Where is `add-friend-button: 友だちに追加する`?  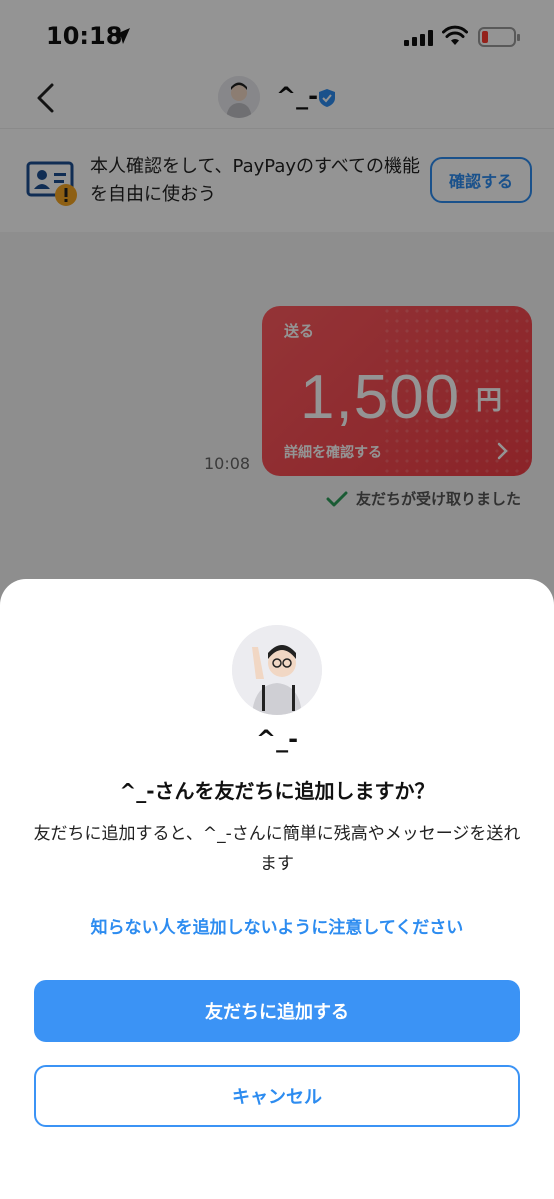
add-friend-button: 友だちに追加する is located at coordinates (277, 1011).